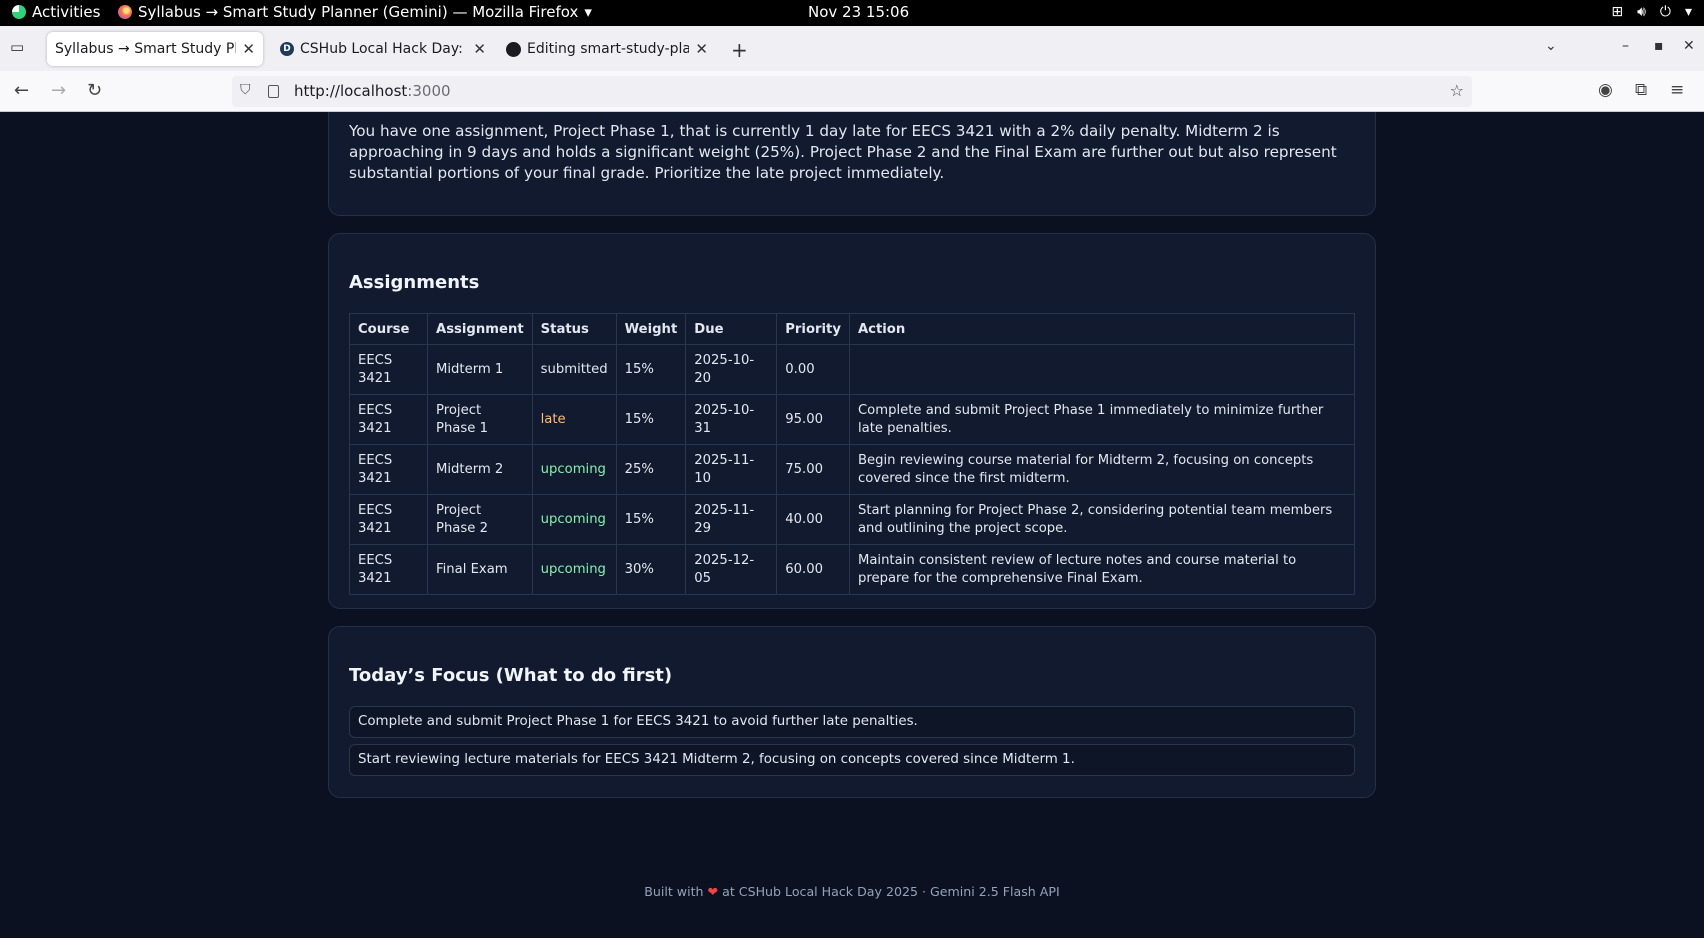 The height and width of the screenshot is (938, 1704). I want to click on focus-title: Today’s Focus (What to do first), so click(511, 675).